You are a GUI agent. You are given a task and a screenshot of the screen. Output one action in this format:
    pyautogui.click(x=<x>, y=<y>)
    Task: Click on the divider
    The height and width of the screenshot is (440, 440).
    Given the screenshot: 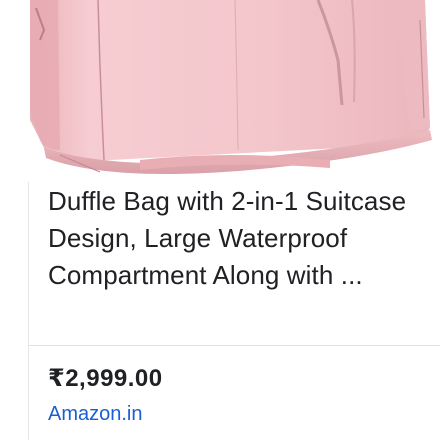 What is the action you would take?
    pyautogui.click(x=234, y=345)
    